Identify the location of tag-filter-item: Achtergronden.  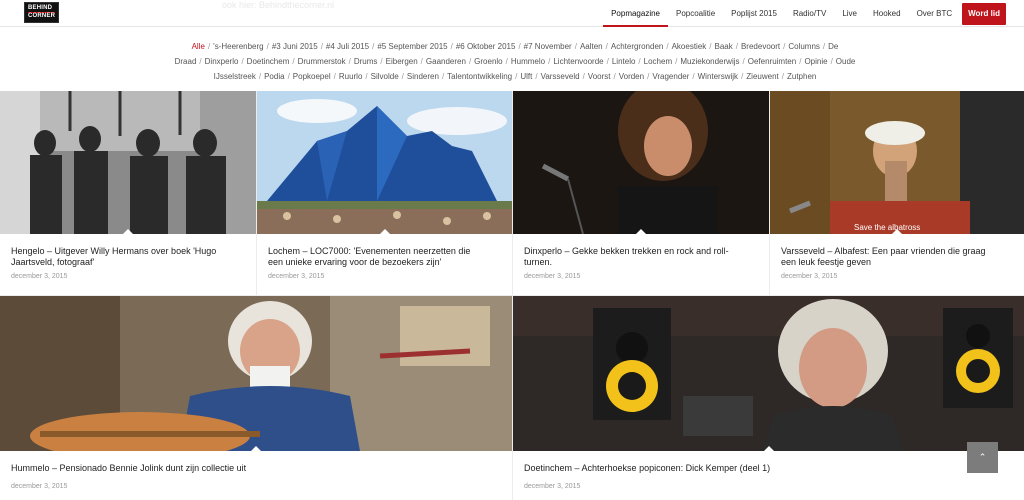
(637, 46).